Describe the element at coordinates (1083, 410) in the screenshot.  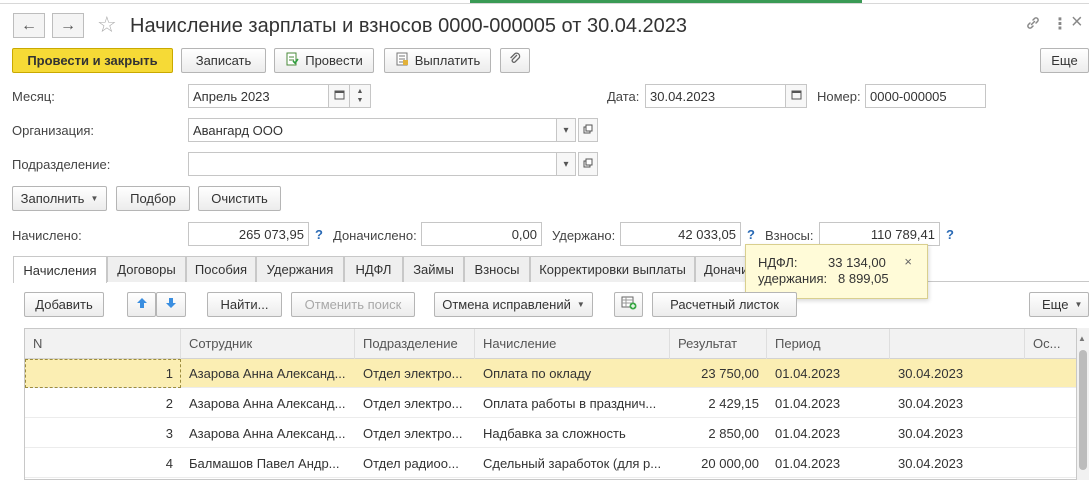
I see `scrollbar-thumb` at that location.